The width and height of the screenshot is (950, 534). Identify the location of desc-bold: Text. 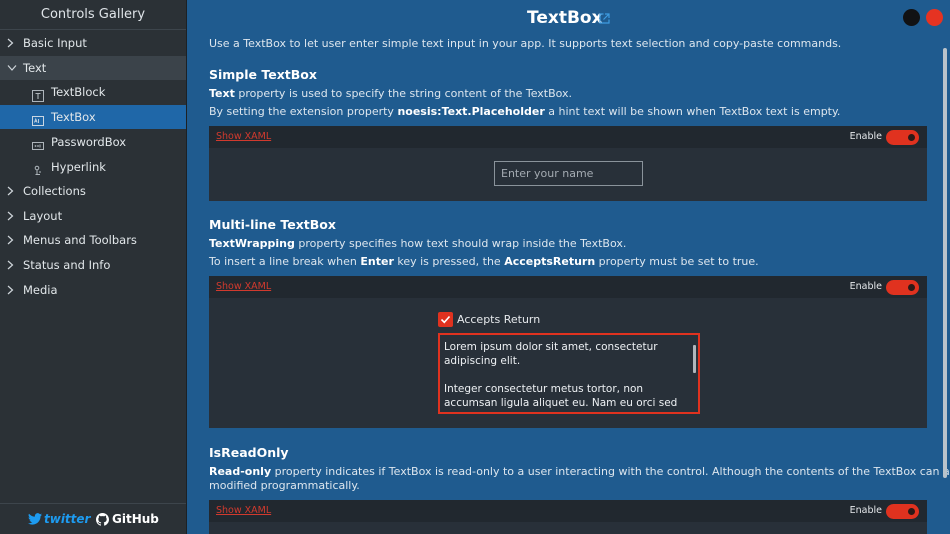
(222, 93).